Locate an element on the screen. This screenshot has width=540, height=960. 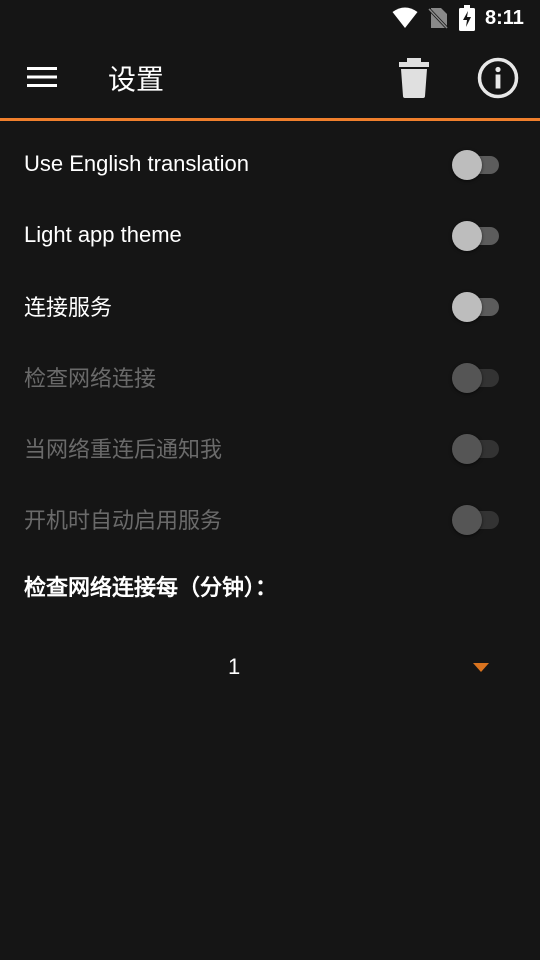
wifi-icon is located at coordinates (405, 17).